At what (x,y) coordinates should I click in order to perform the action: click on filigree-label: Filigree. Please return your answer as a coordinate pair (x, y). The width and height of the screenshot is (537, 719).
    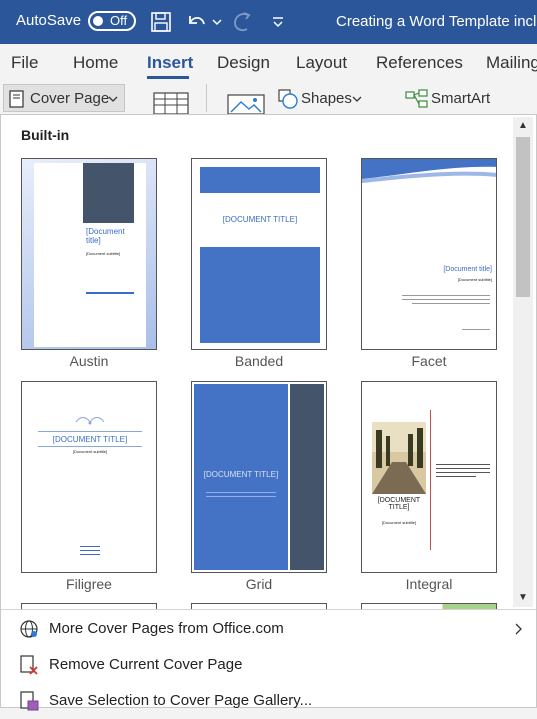
    Looking at the image, I should click on (89, 584).